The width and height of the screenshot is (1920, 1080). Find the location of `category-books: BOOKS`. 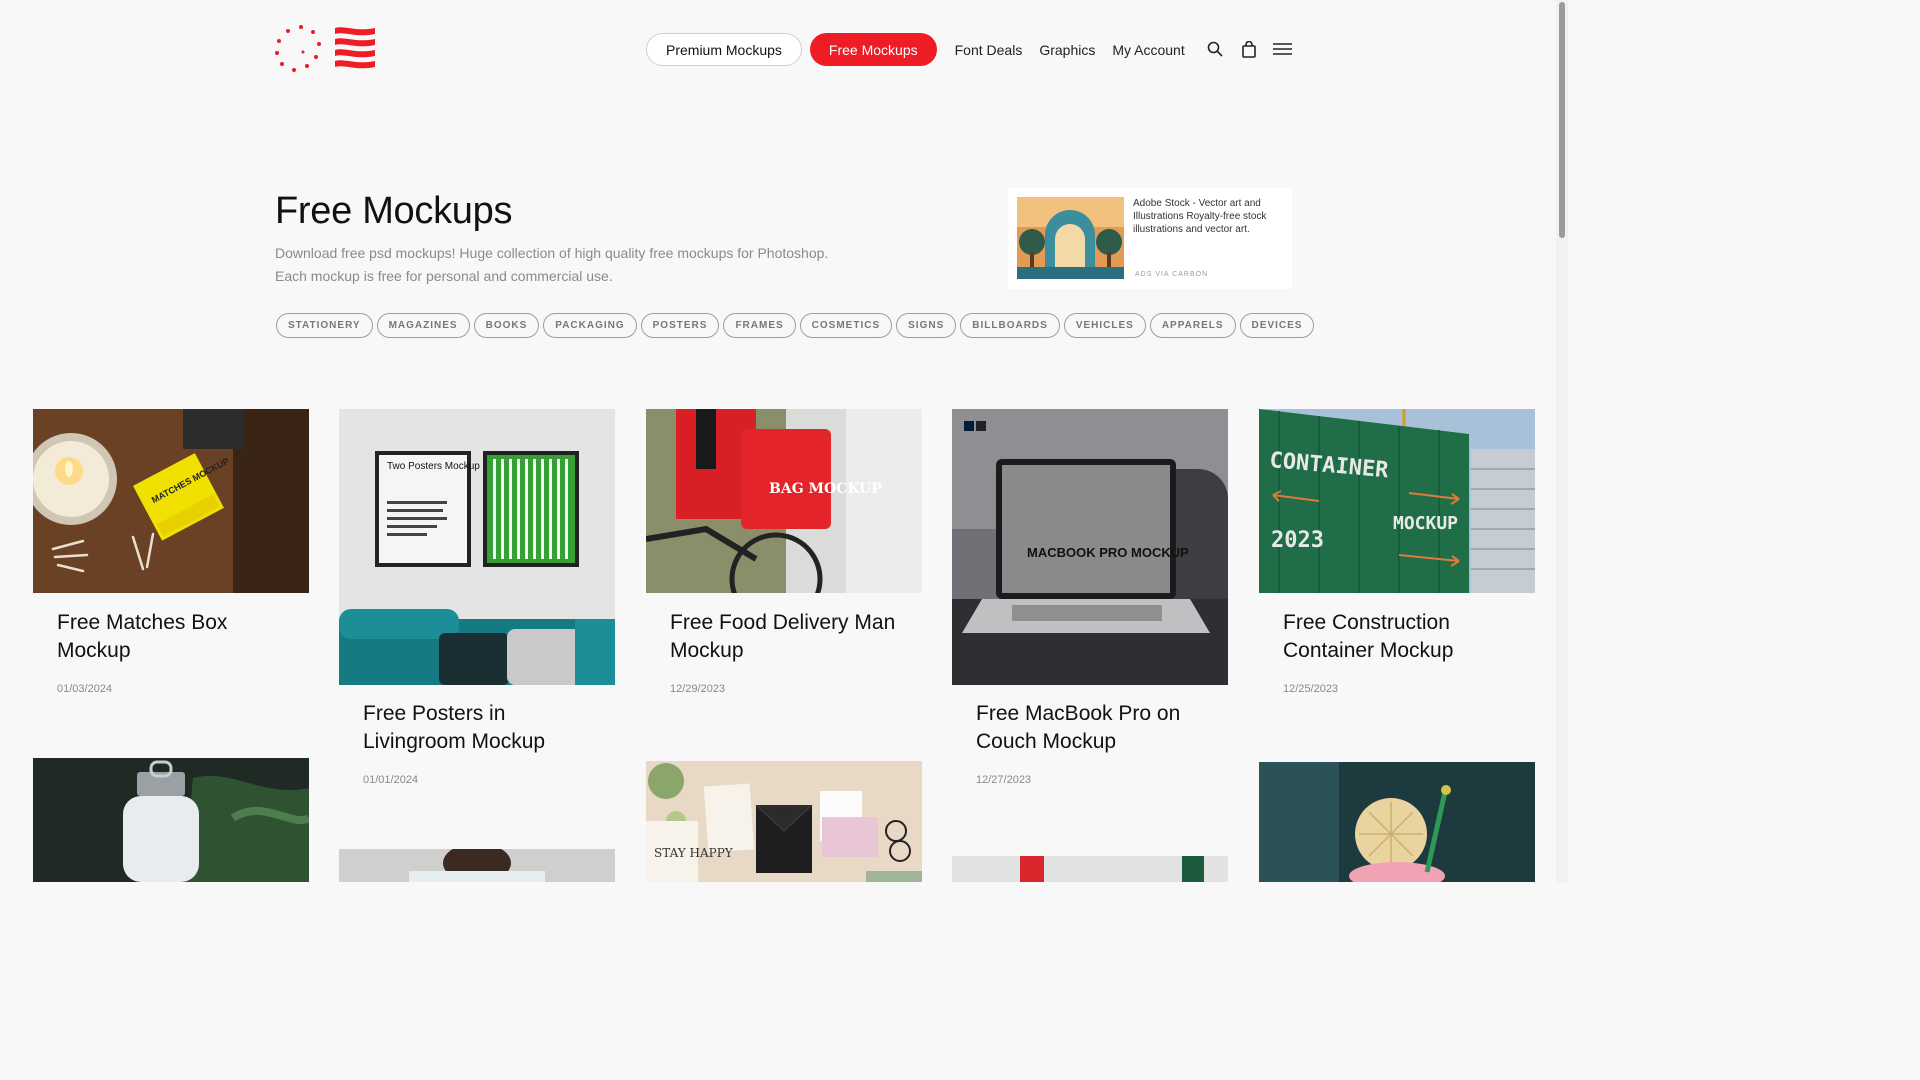

category-books: BOOKS is located at coordinates (506, 325).